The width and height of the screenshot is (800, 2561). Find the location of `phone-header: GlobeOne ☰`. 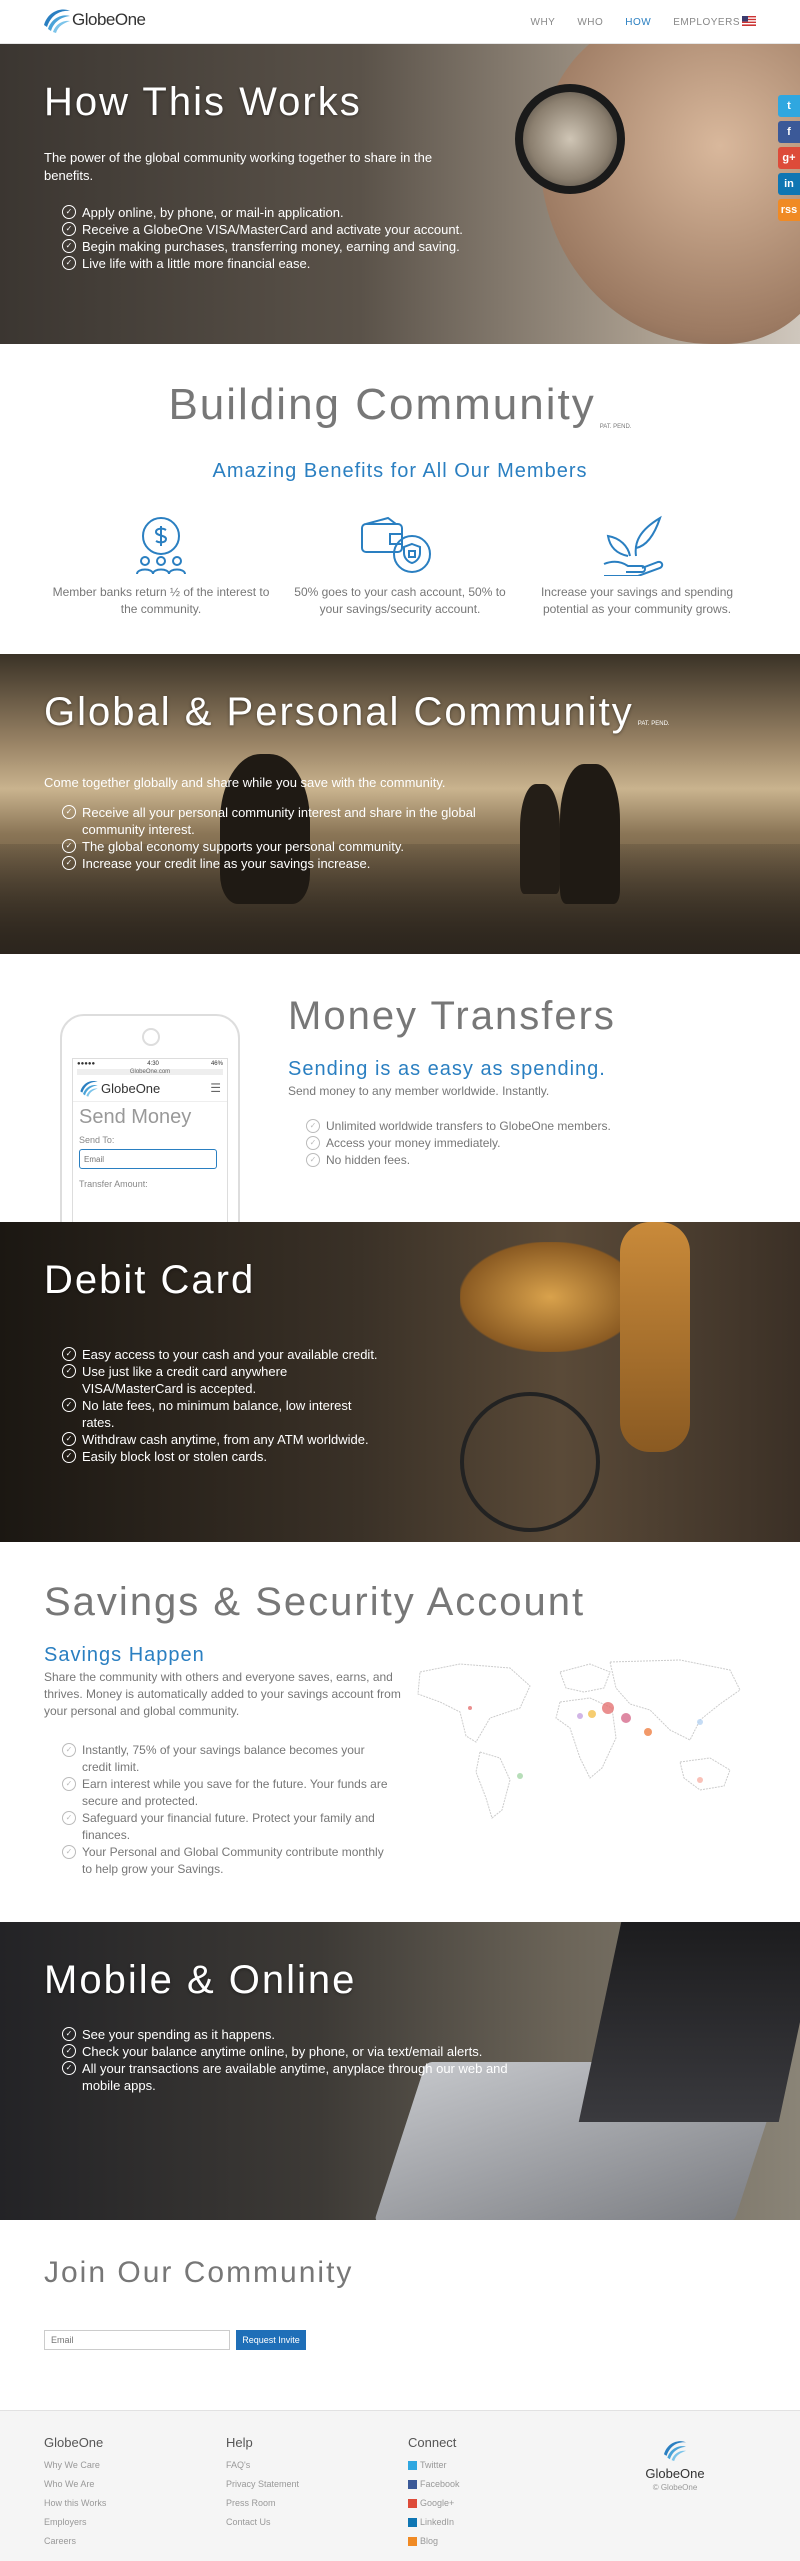

phone-header: GlobeOne ☰ is located at coordinates (150, 1088).